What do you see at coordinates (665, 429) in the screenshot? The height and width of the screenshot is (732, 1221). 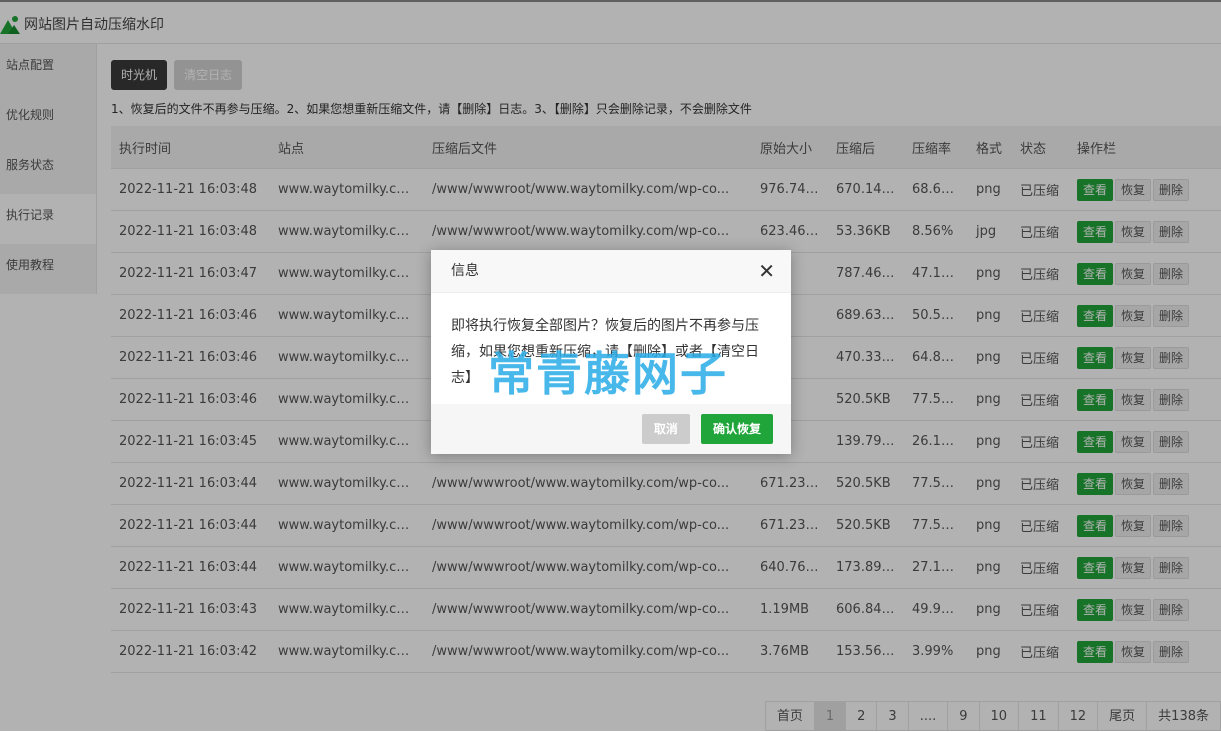 I see `cancel-button: 取消` at bounding box center [665, 429].